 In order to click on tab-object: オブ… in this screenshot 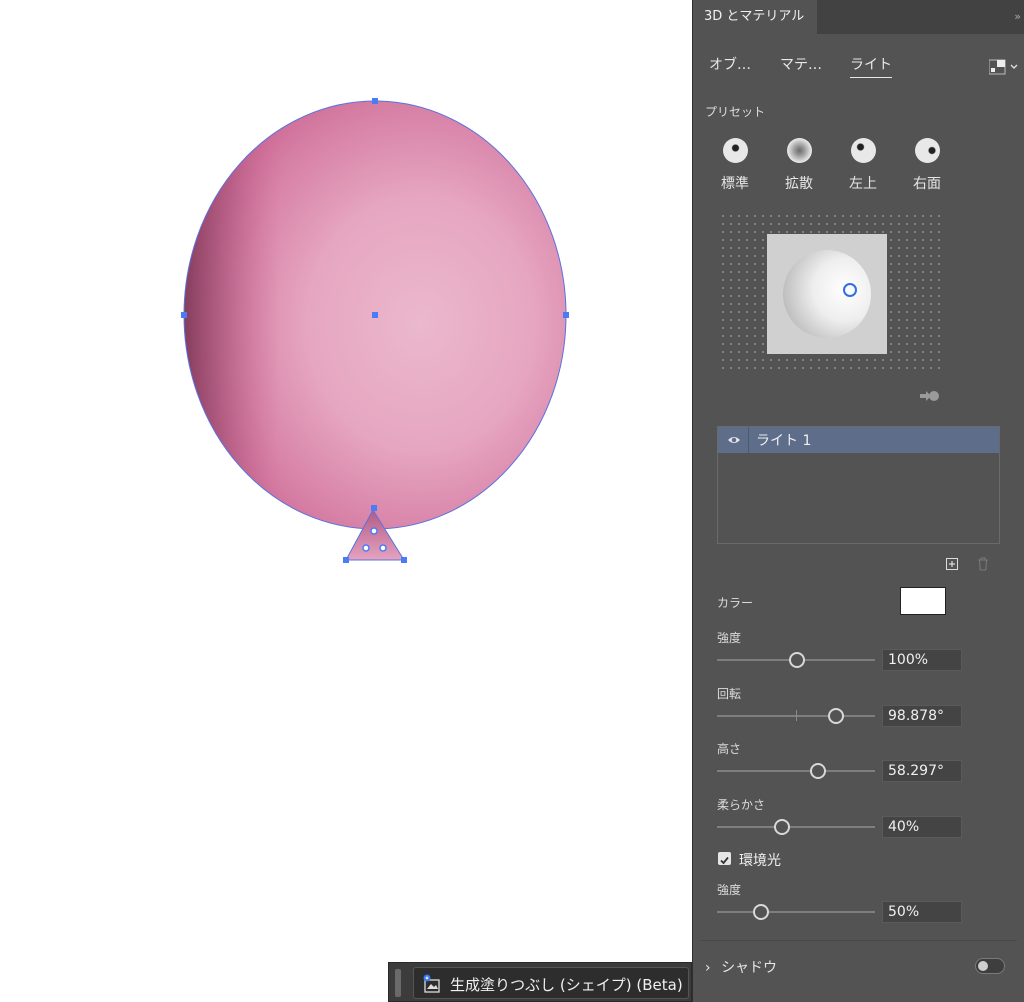, I will do `click(730, 64)`.